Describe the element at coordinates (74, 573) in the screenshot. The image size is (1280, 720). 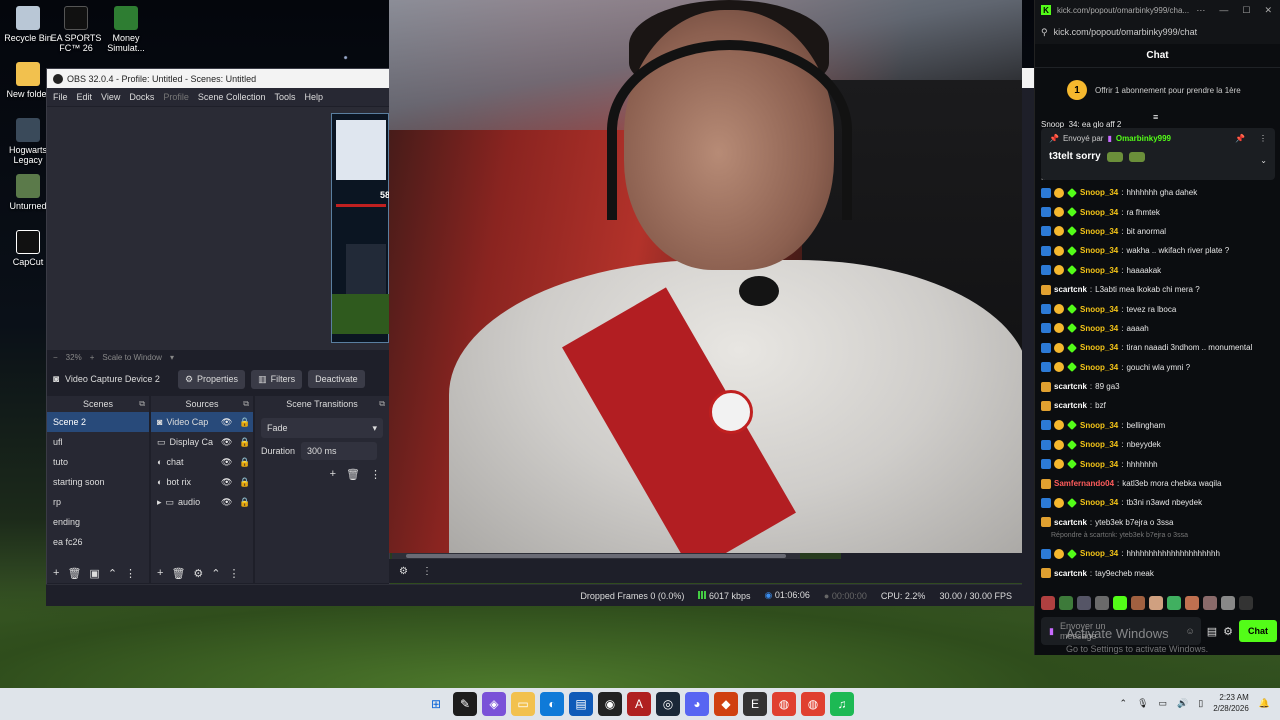
I see `remove-scene-icon: 🗑` at that location.